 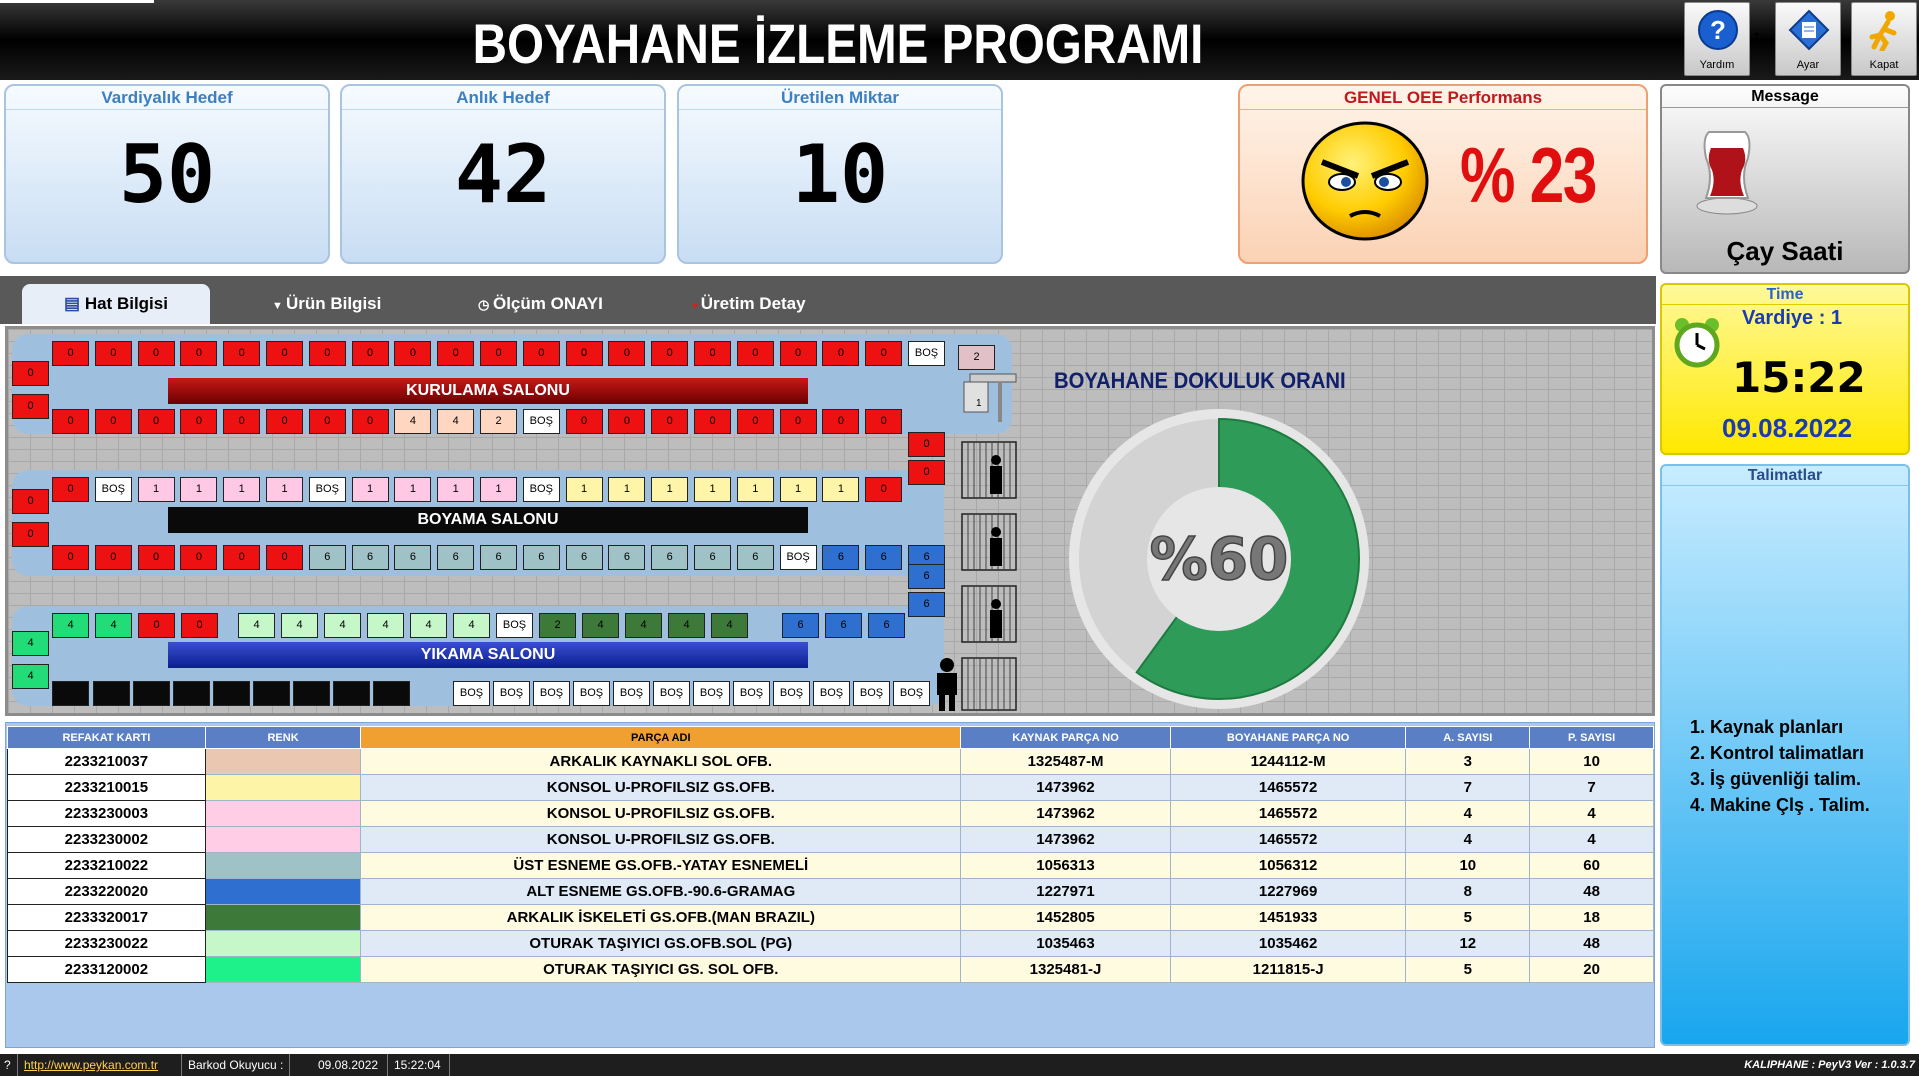 What do you see at coordinates (749, 304) in the screenshot?
I see `tab-uretim-detay: ♥ Üretim Detay` at bounding box center [749, 304].